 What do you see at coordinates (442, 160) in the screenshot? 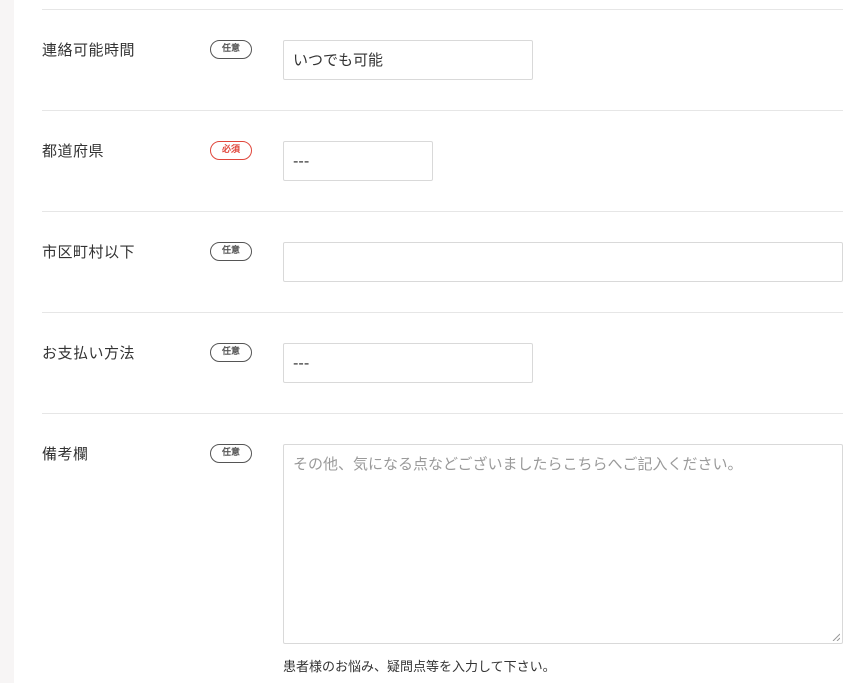
I see `form-row-prefecture: 都道府県 必須 ---` at bounding box center [442, 160].